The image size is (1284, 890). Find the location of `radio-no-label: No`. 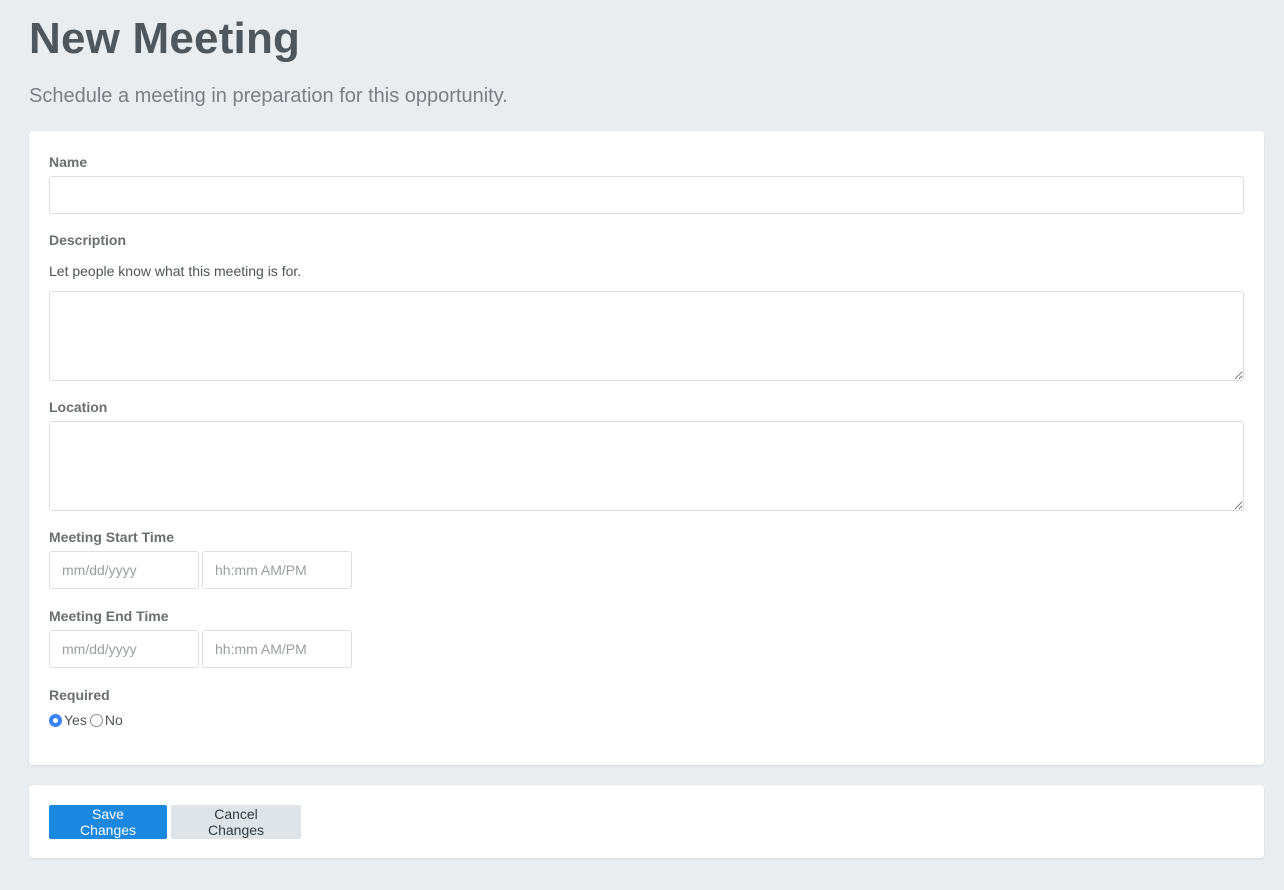

radio-no-label: No is located at coordinates (114, 720).